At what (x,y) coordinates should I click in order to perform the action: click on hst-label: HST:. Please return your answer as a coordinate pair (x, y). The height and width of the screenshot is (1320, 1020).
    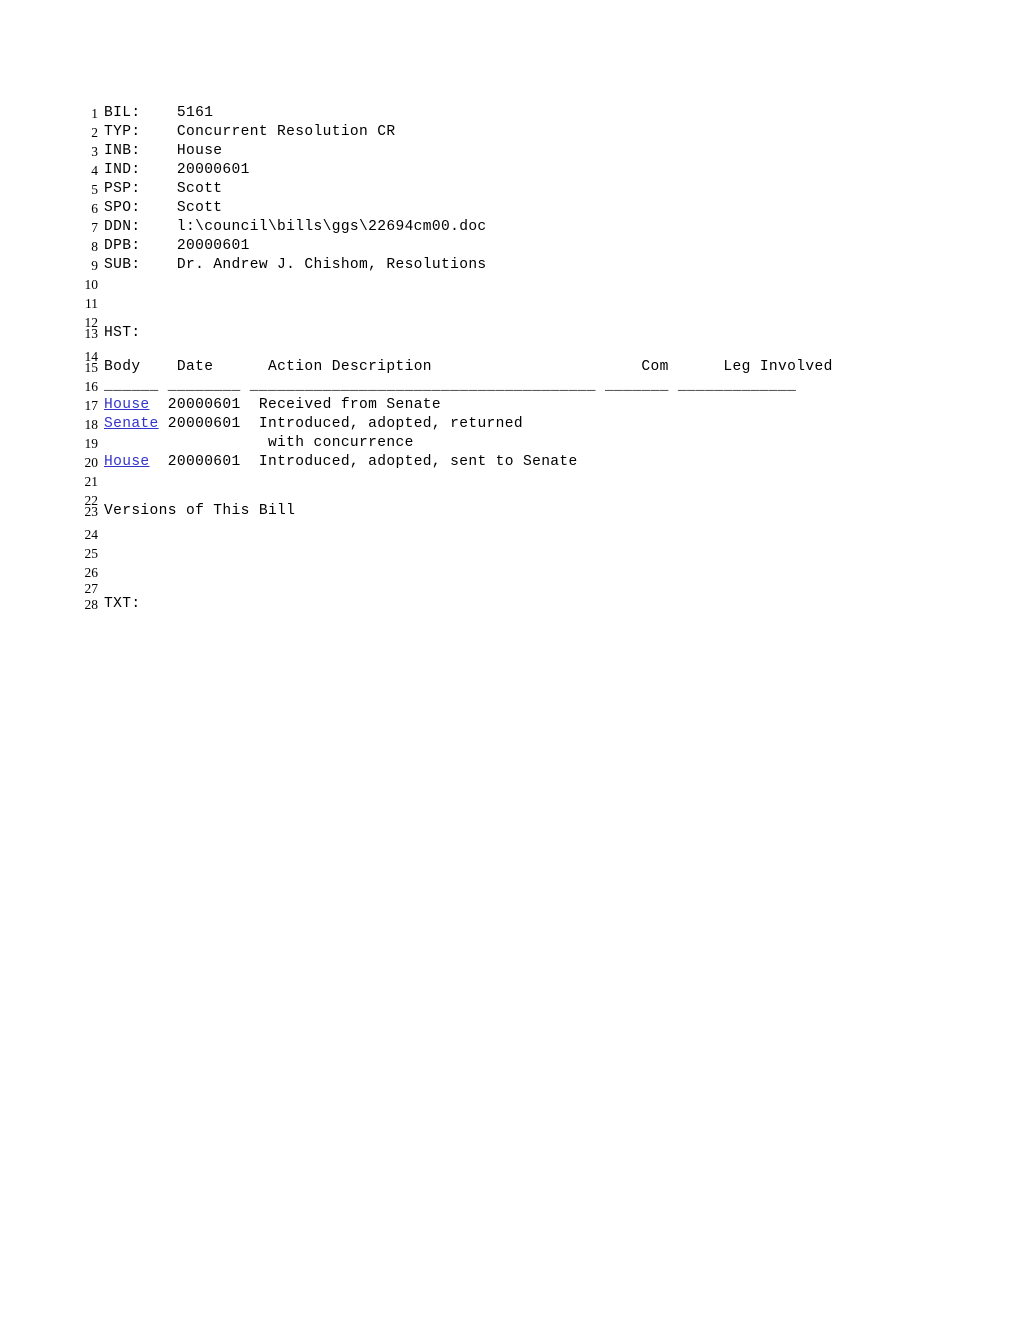
    Looking at the image, I should click on (122, 333).